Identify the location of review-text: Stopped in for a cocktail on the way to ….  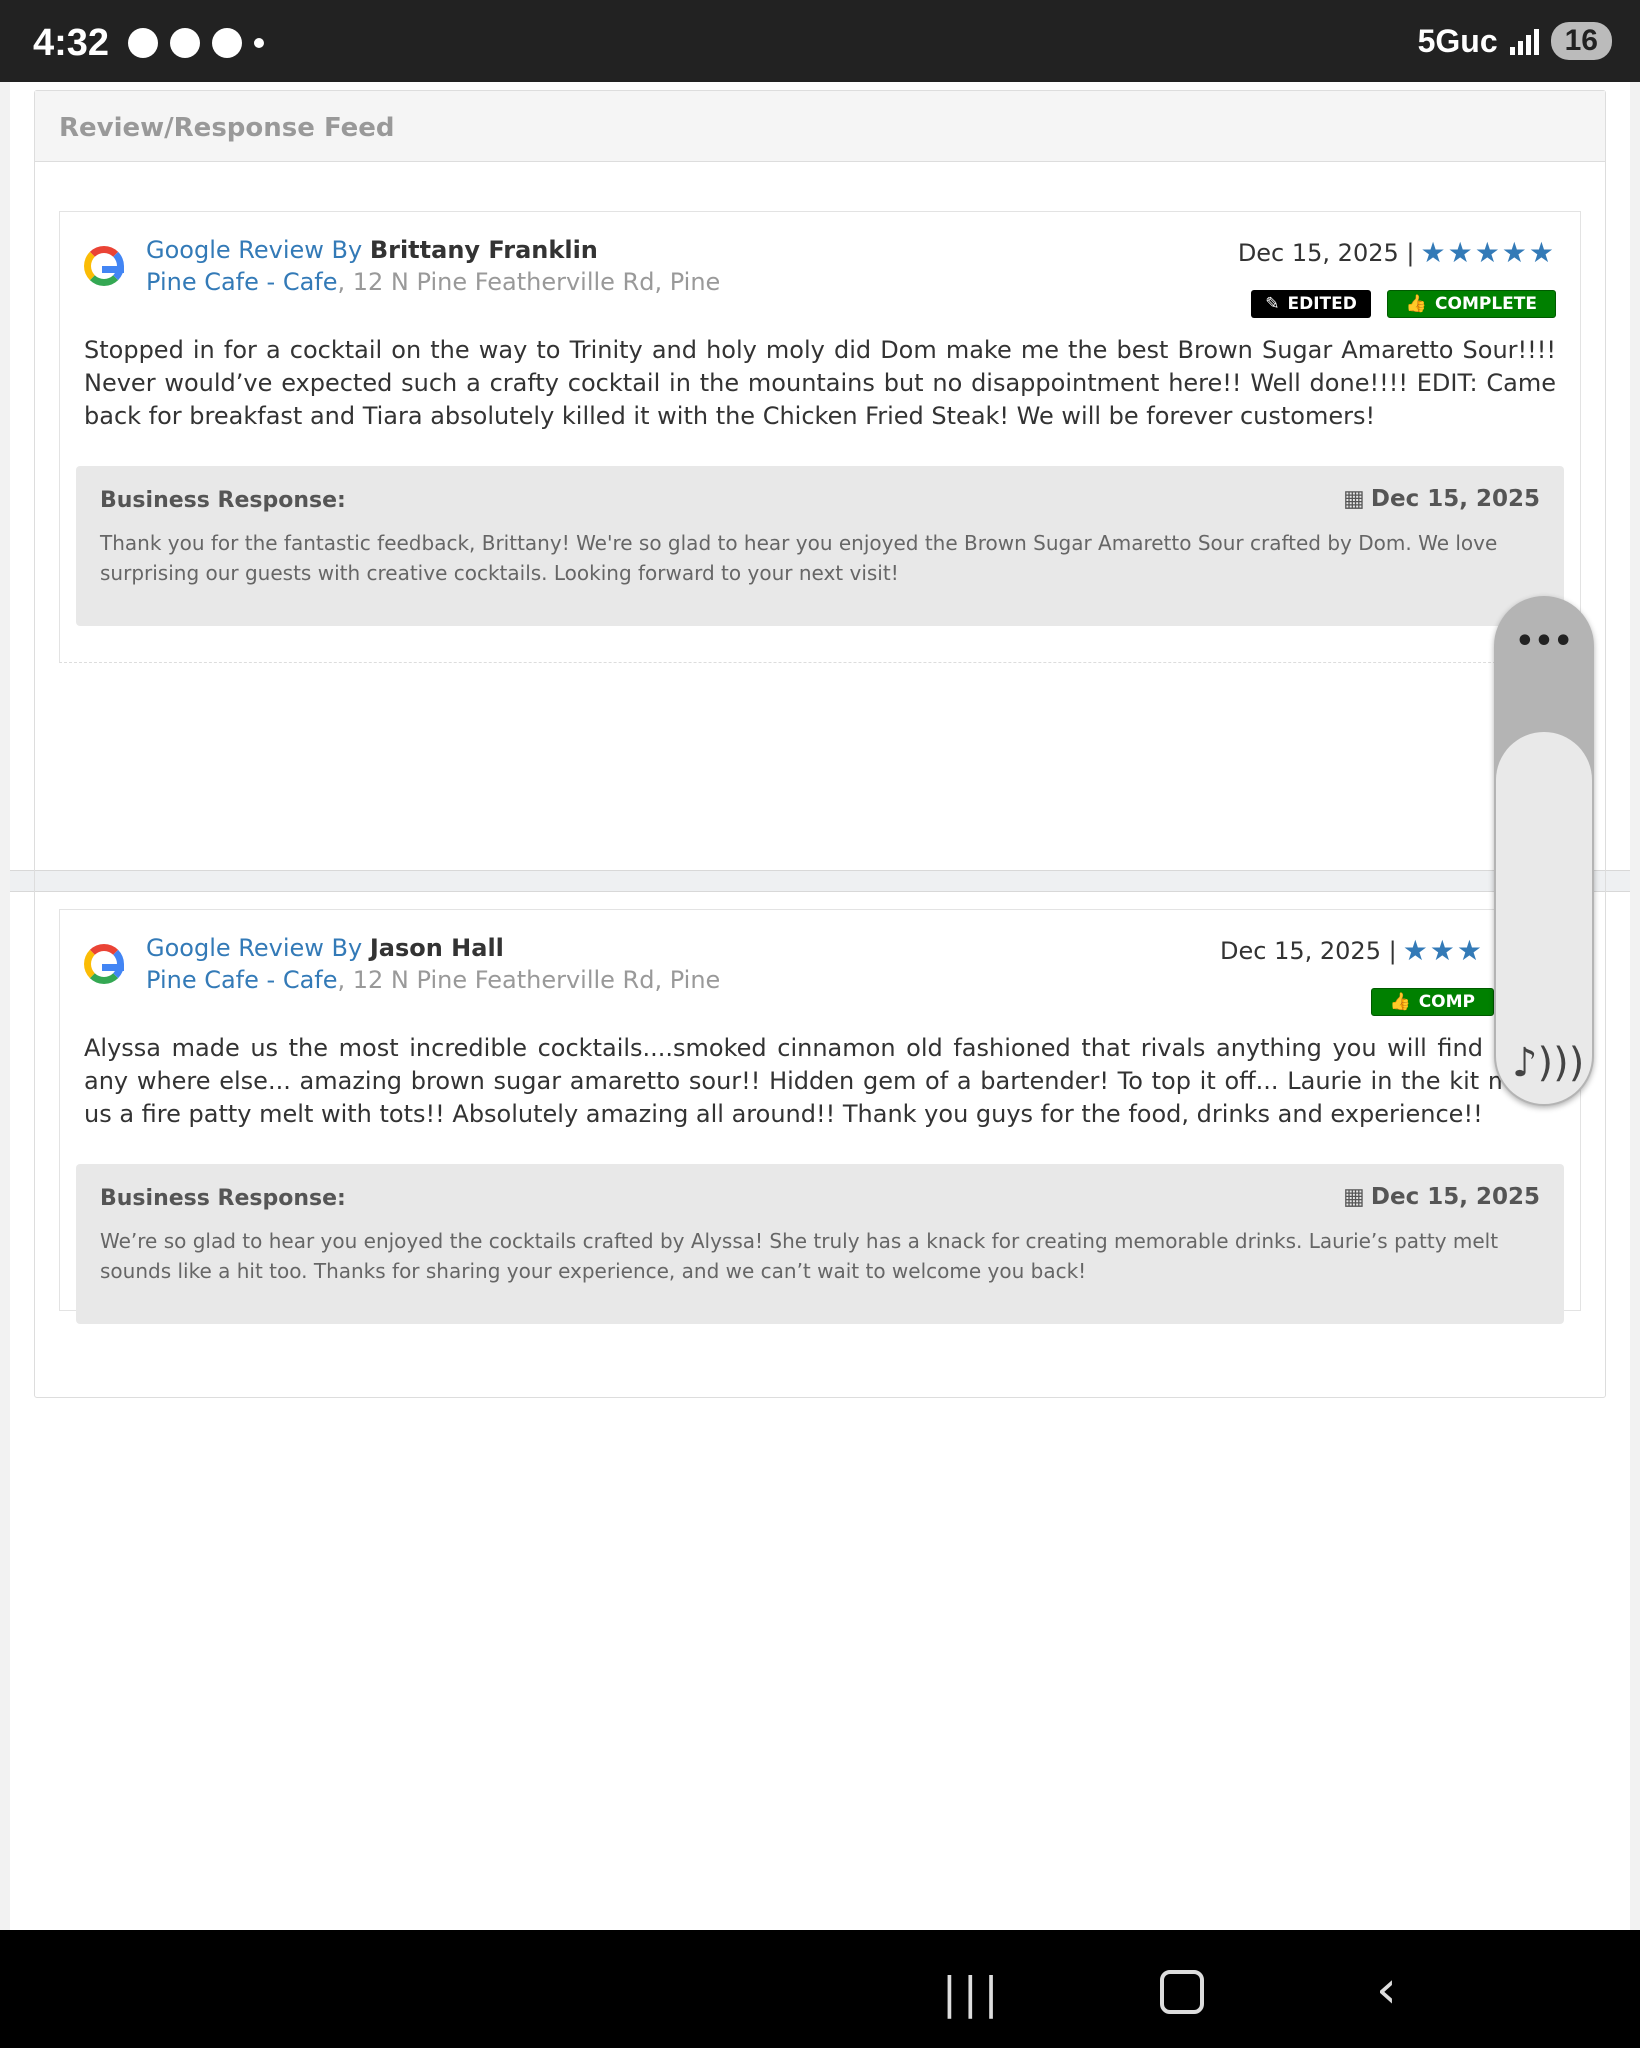
(820, 383).